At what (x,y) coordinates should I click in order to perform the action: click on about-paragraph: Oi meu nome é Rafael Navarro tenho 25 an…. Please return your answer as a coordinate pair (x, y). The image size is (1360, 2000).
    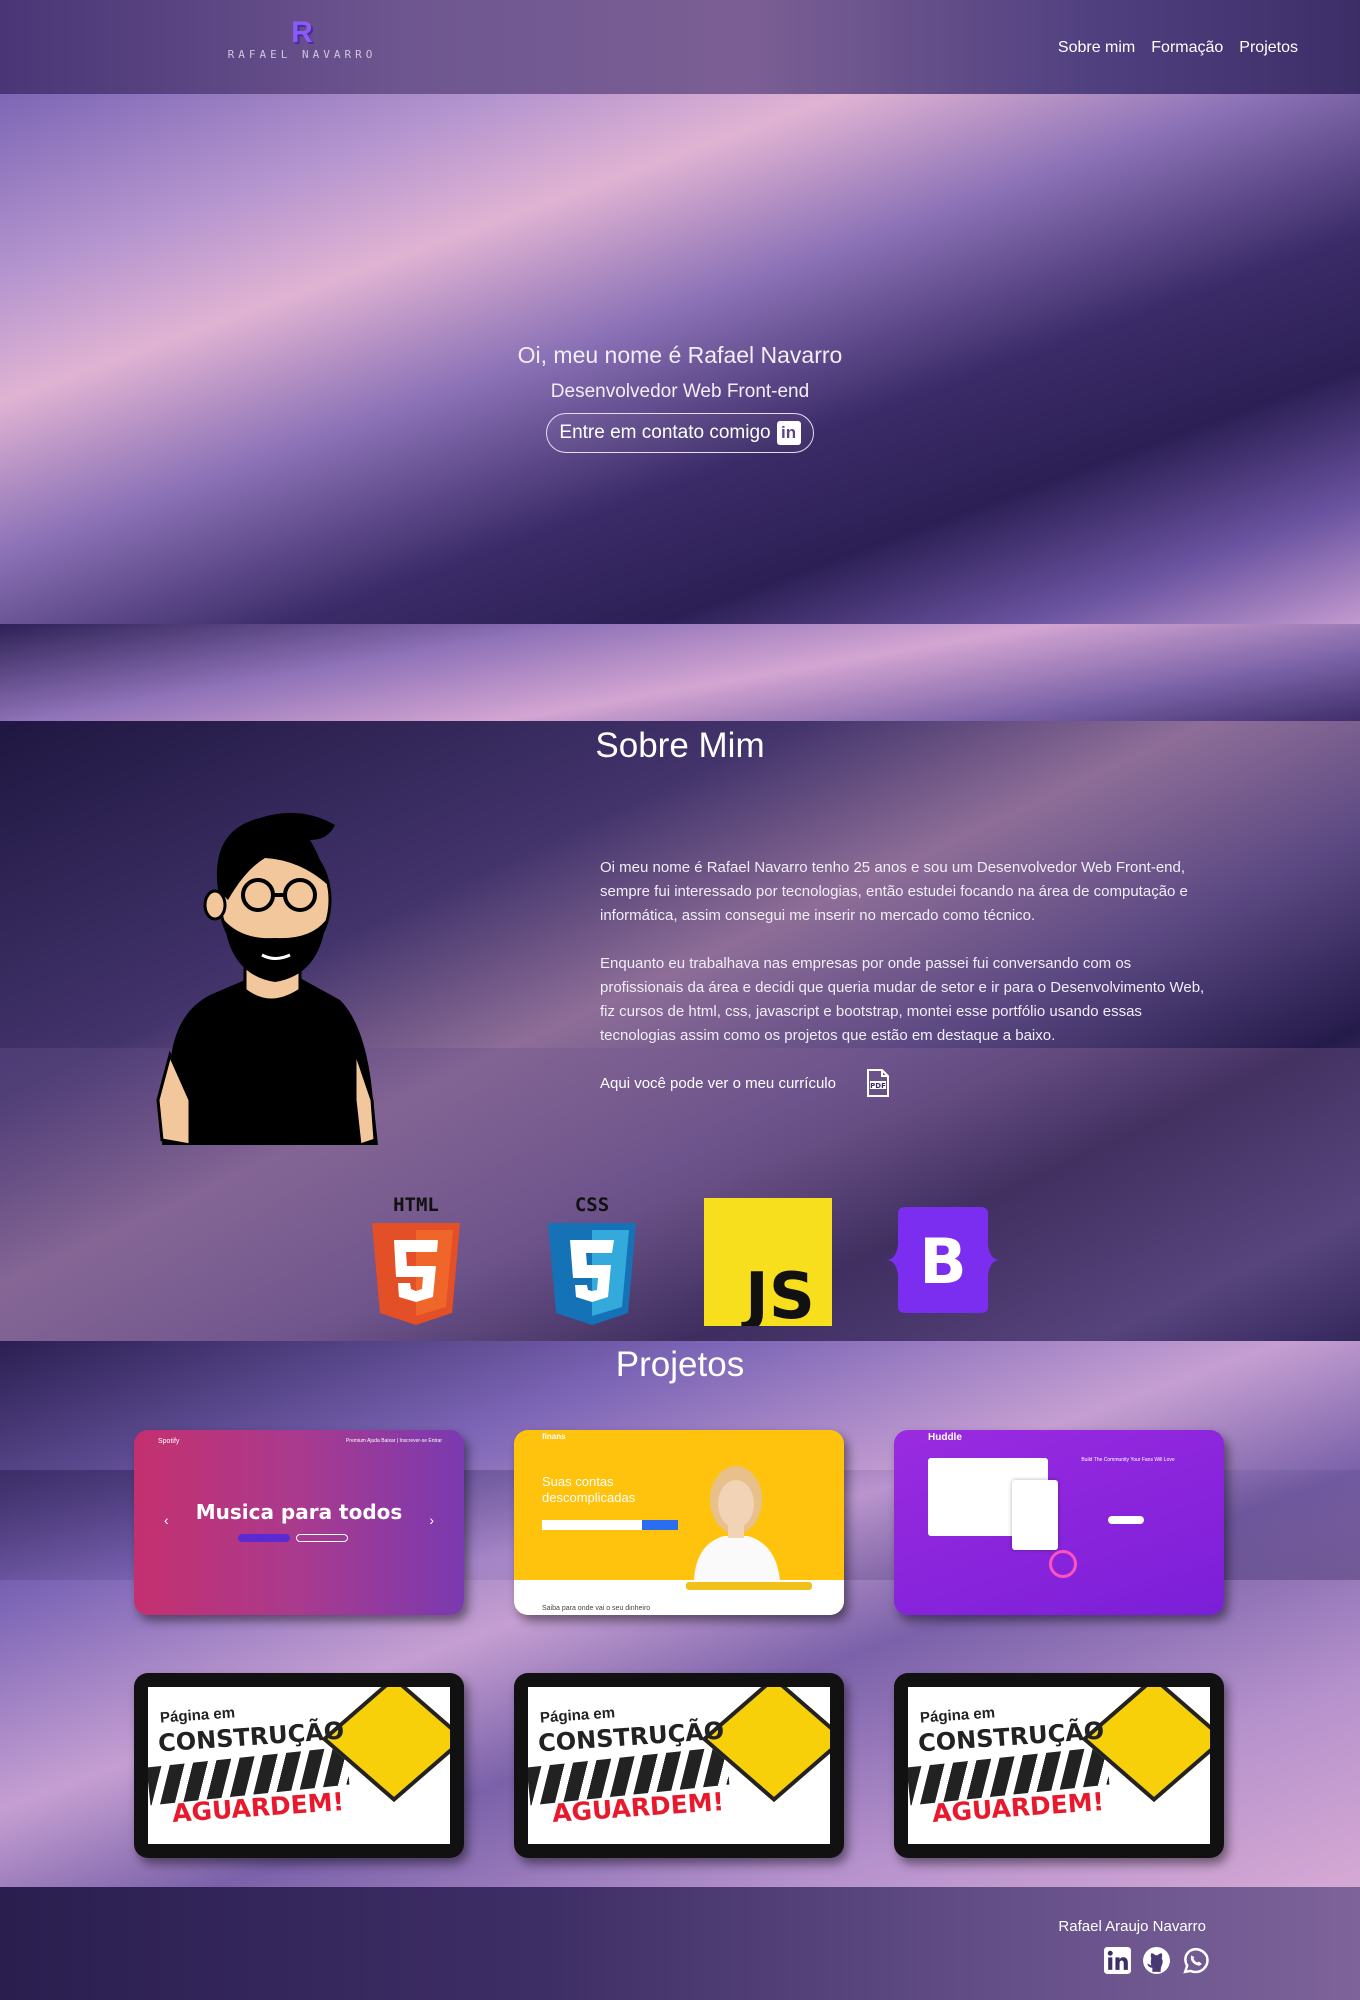
    Looking at the image, I should click on (894, 891).